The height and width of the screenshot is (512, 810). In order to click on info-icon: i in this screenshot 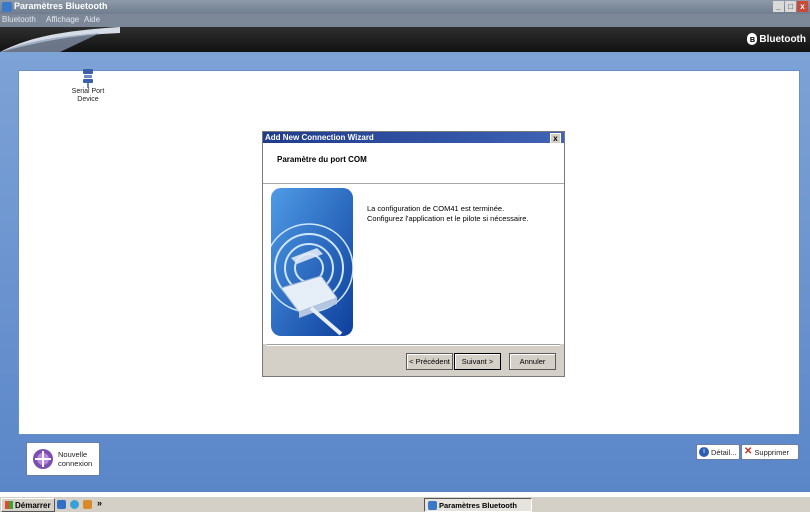, I will do `click(704, 452)`.